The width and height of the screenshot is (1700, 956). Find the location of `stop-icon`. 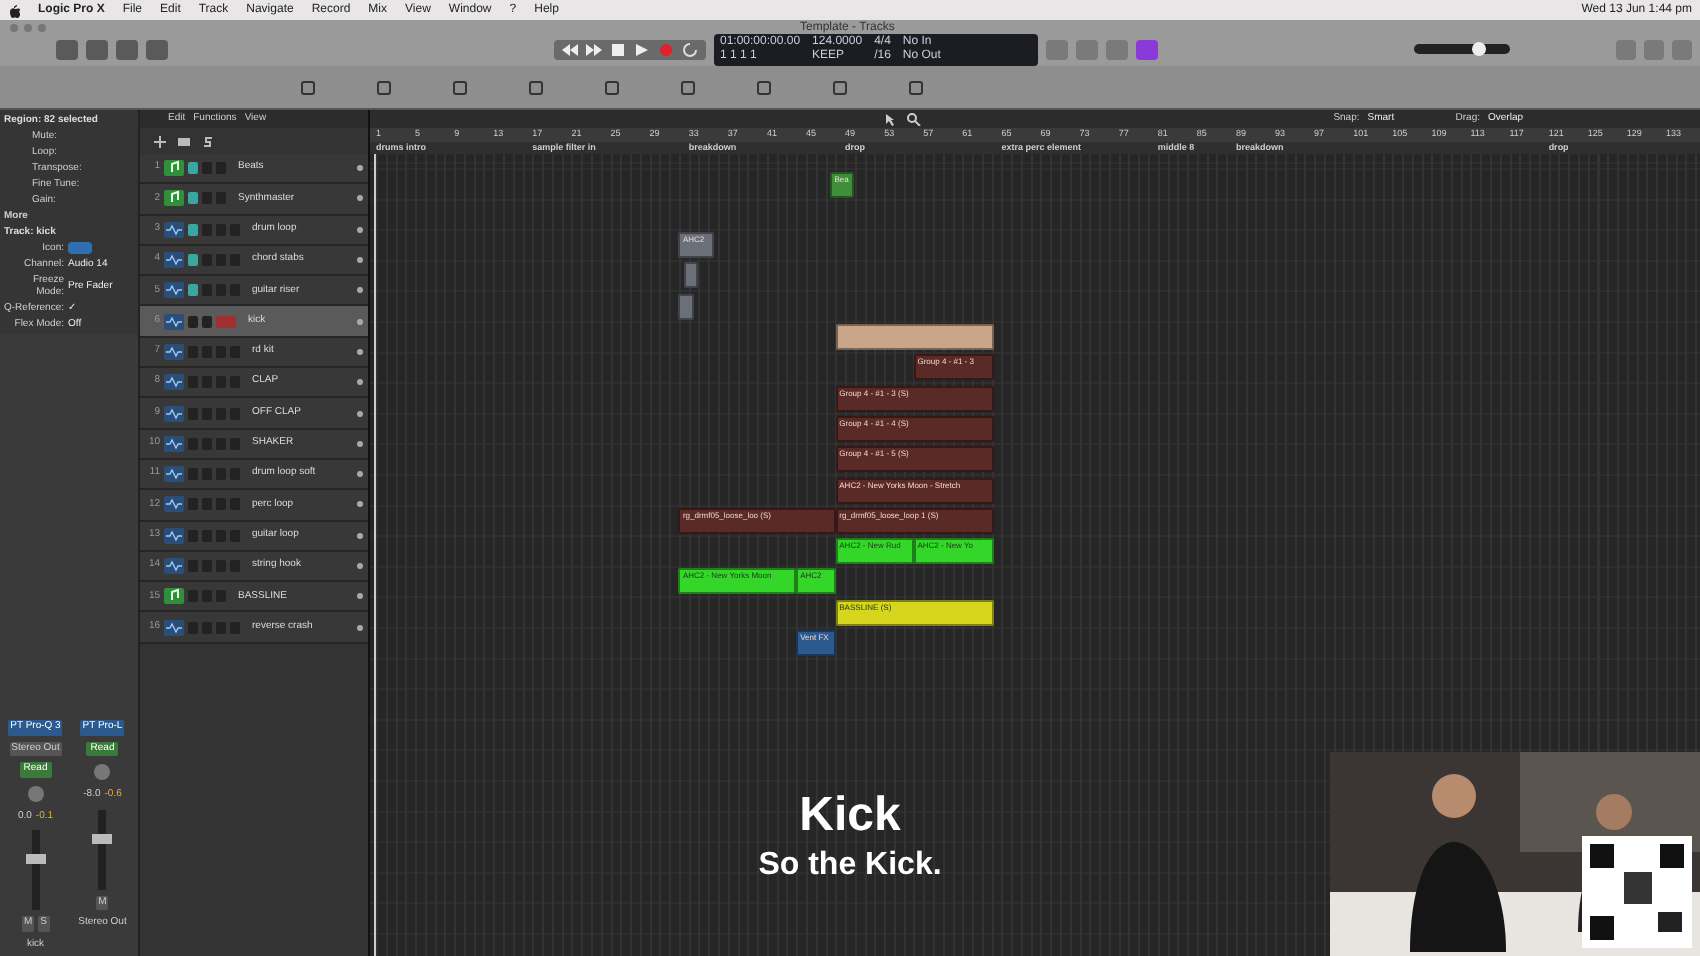

stop-icon is located at coordinates (618, 49).